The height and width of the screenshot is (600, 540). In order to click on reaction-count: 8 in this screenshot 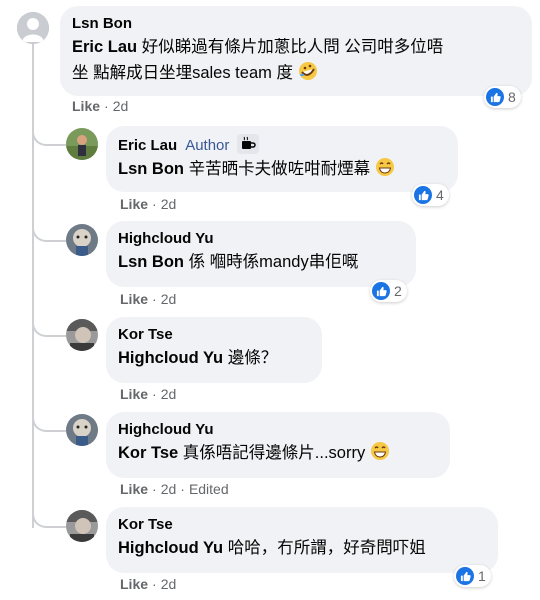, I will do `click(502, 97)`.